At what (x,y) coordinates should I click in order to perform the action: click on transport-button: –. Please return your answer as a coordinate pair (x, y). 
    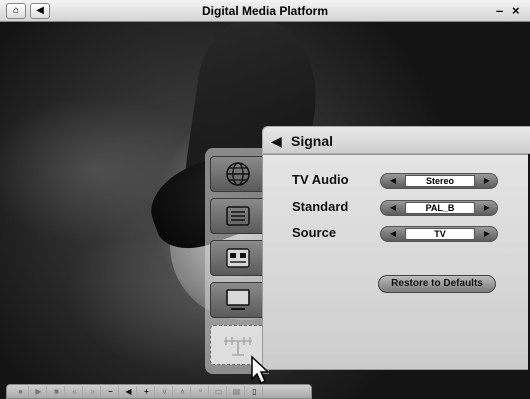
    Looking at the image, I should click on (111, 391).